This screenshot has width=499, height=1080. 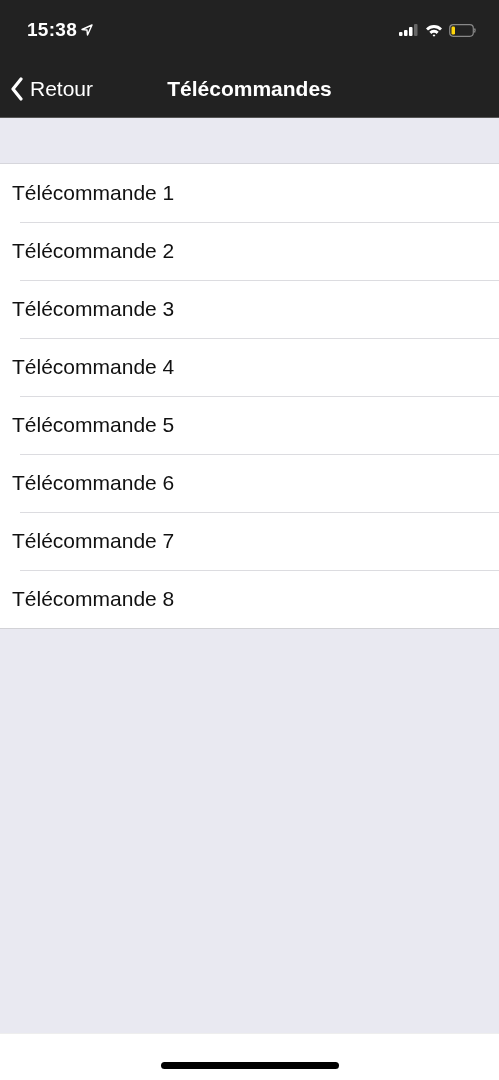 I want to click on list-item: Télécommande 2, so click(x=249, y=251).